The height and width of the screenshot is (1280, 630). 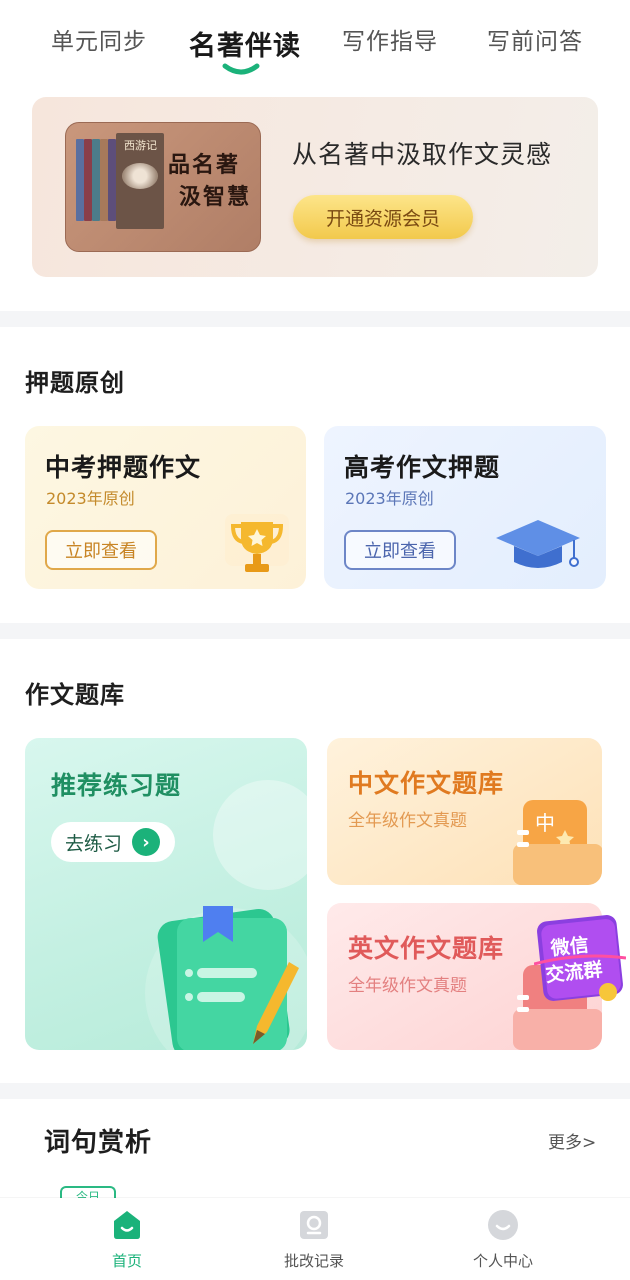 I want to click on nav-records-label: 批改记录, so click(x=313, y=1261).